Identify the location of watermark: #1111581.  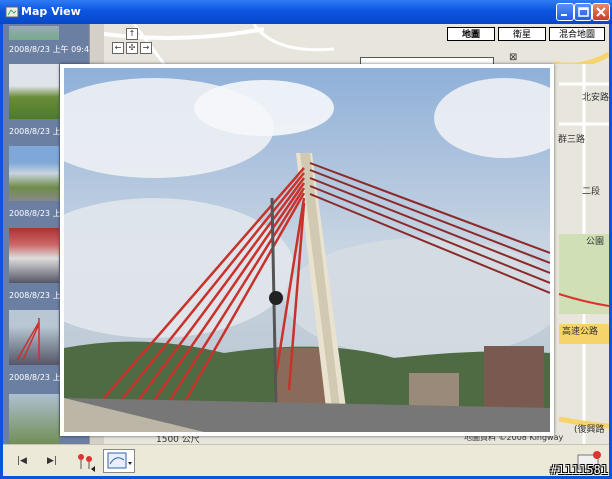
(579, 470).